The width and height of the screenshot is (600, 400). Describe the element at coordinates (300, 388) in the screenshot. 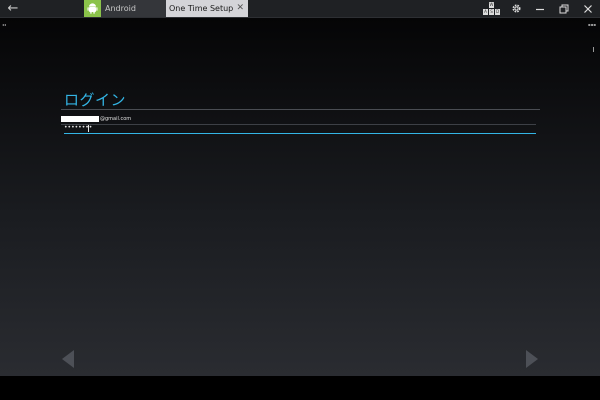

I see `bottom-bar` at that location.